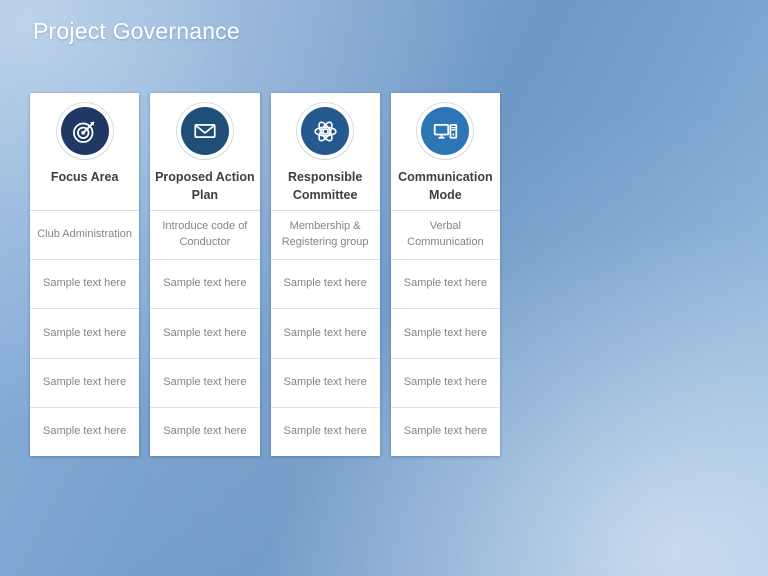 The image size is (768, 576). What do you see at coordinates (445, 186) in the screenshot?
I see `column-title-label: Communication Mode` at bounding box center [445, 186].